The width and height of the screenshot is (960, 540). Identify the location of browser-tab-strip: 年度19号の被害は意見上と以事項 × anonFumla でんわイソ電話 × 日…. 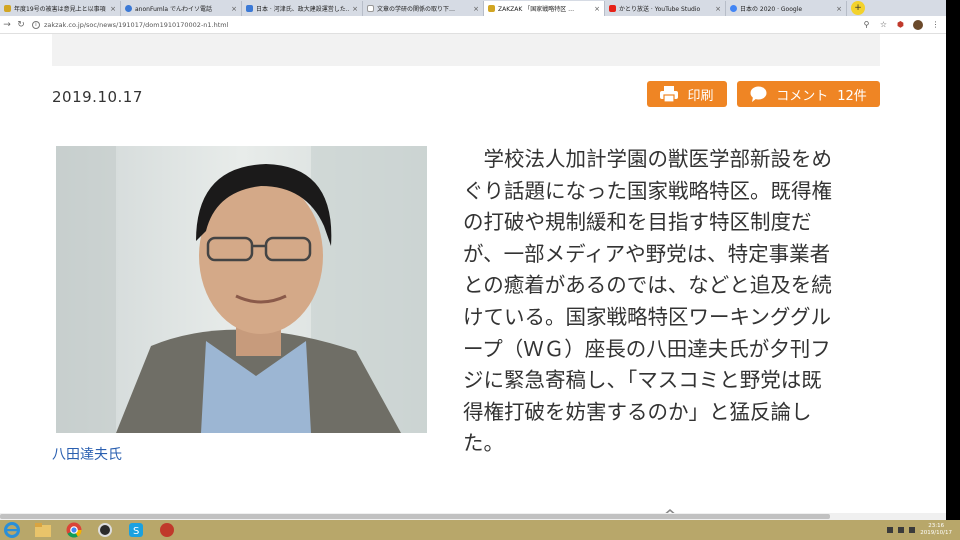
(473, 8).